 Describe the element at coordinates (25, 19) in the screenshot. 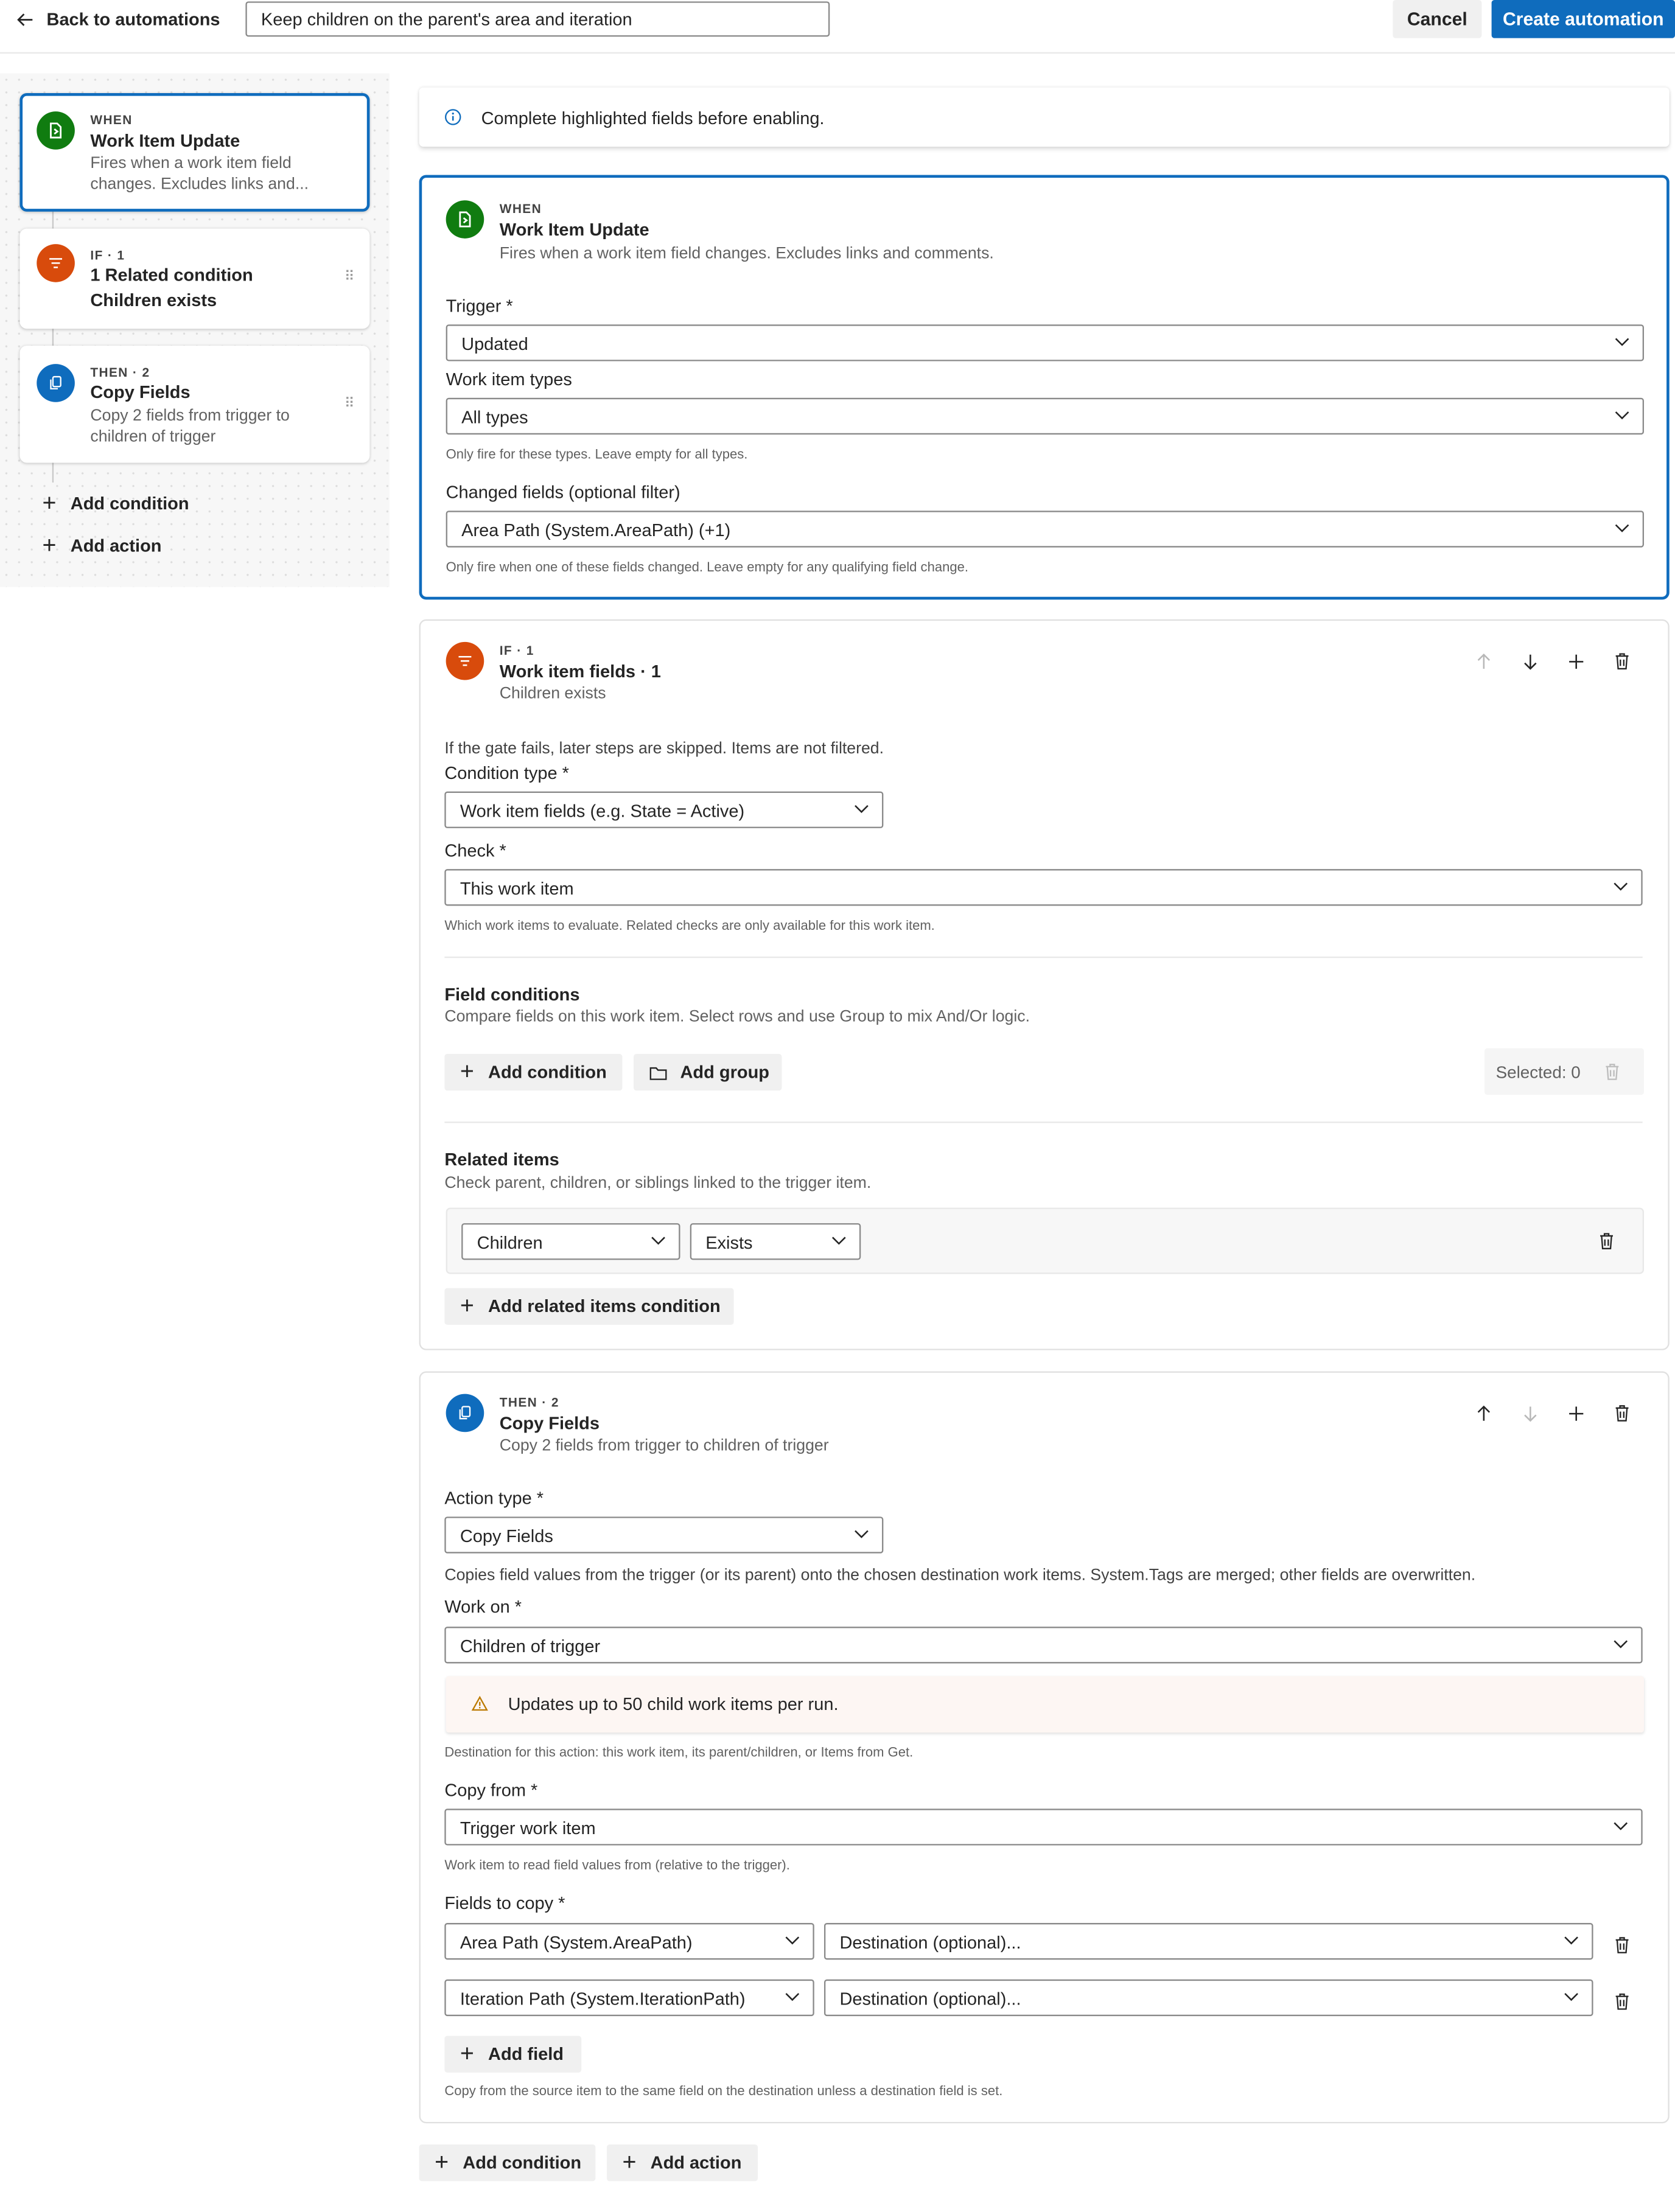

I see `arrow-left-icon` at that location.